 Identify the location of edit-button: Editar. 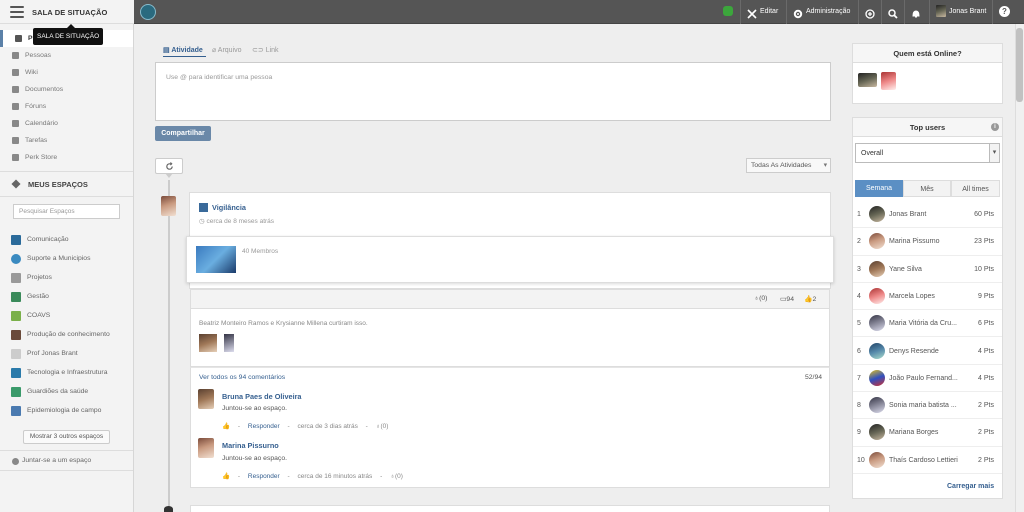
(762, 12).